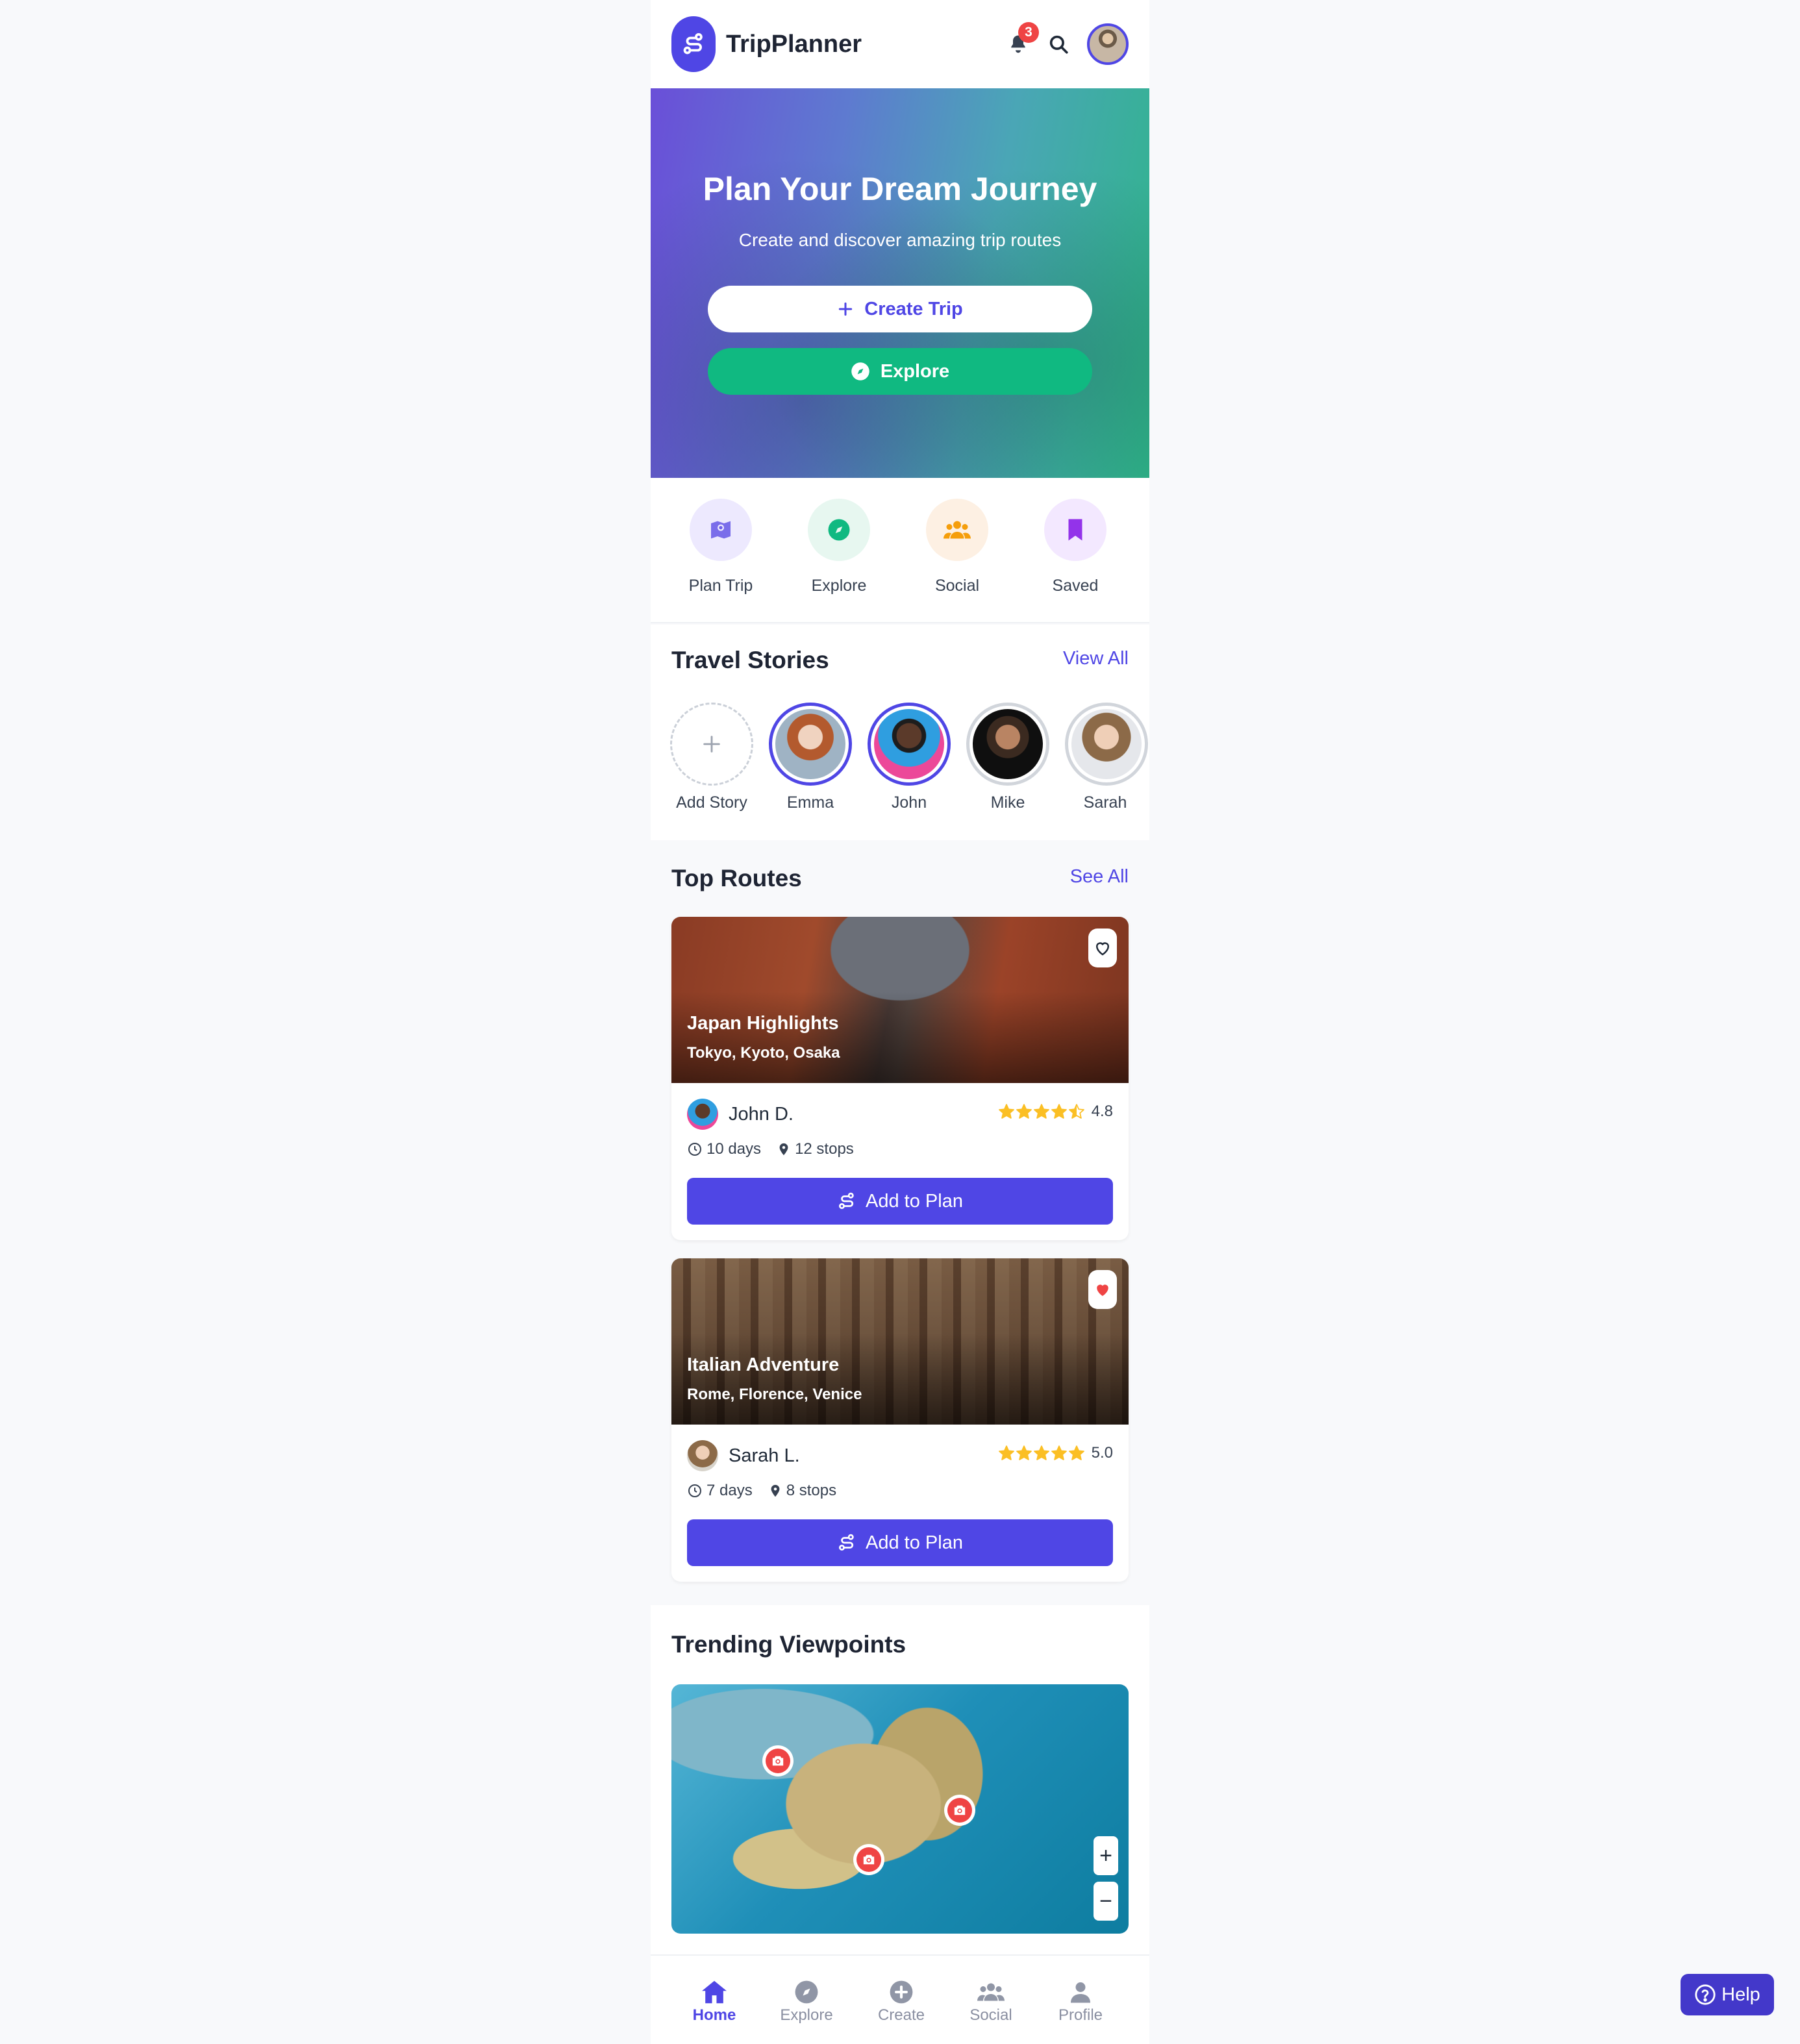 The image size is (1800, 2044). I want to click on location-pin-icon, so click(775, 1490).